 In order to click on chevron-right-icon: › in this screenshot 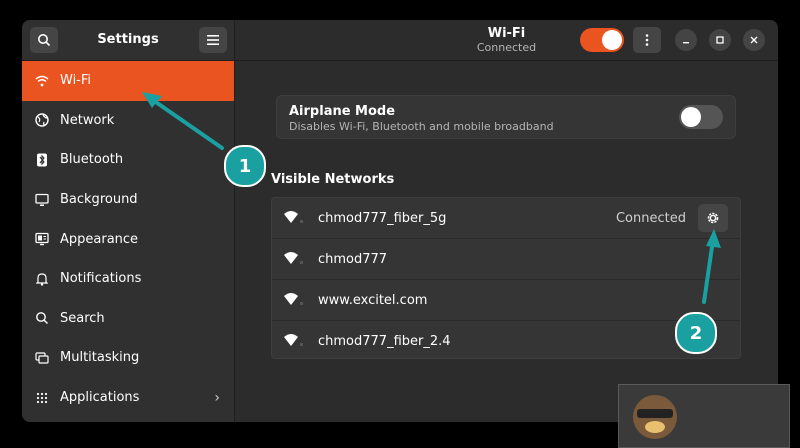, I will do `click(217, 397)`.